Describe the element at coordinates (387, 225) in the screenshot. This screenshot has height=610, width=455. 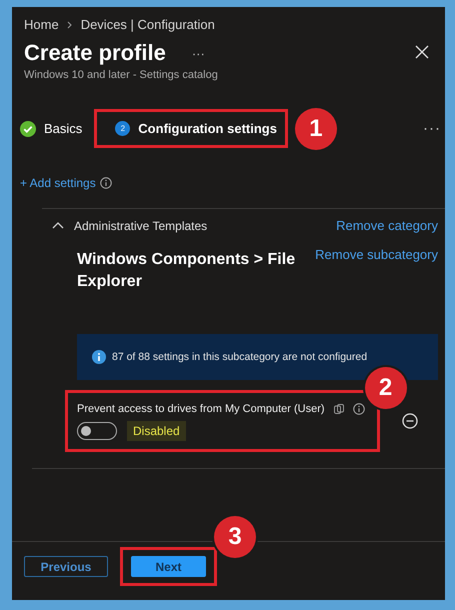
I see `remove-category-link: Remove category` at that location.